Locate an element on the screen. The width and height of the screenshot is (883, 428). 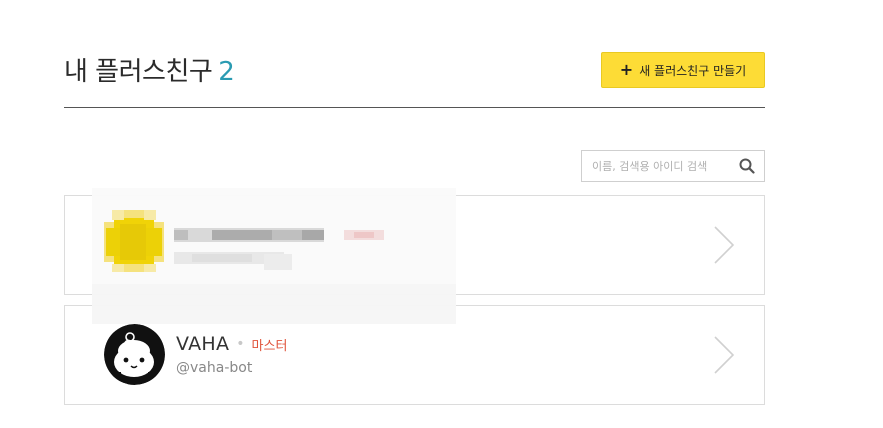
search-input is located at coordinates (660, 166).